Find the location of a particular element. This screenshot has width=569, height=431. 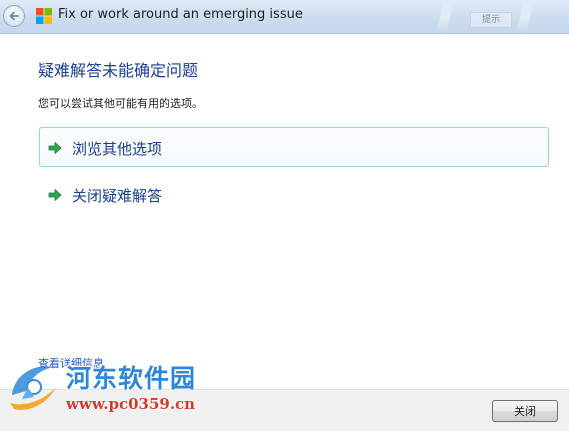

footer-bar: 关闭 is located at coordinates (284, 410).